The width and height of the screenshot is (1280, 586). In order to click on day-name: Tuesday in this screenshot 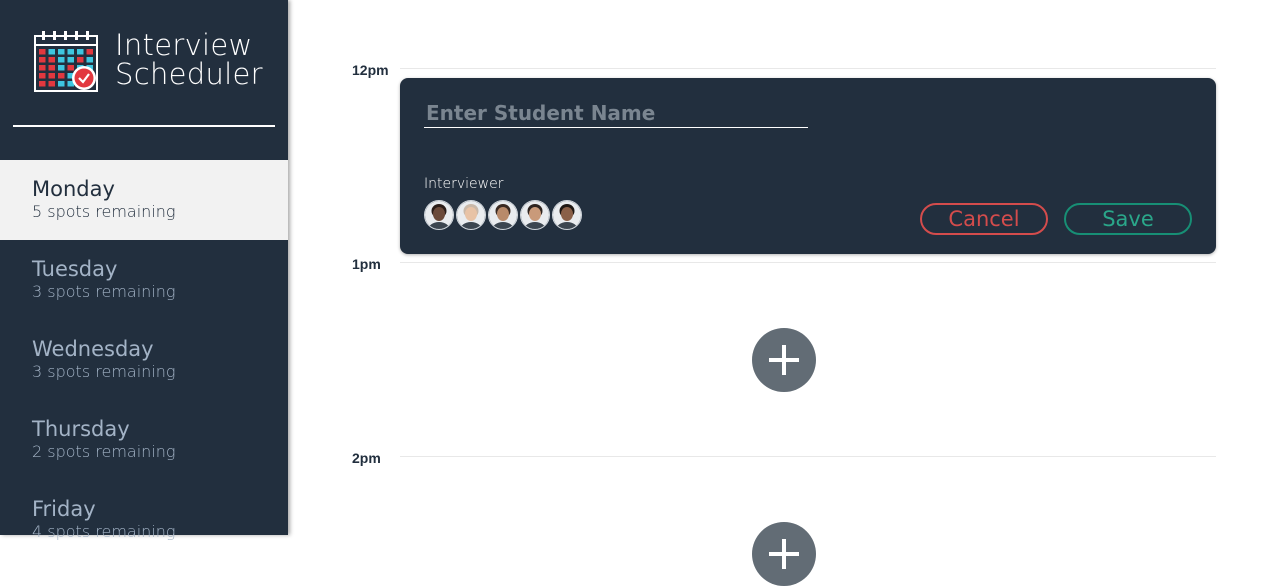, I will do `click(75, 269)`.